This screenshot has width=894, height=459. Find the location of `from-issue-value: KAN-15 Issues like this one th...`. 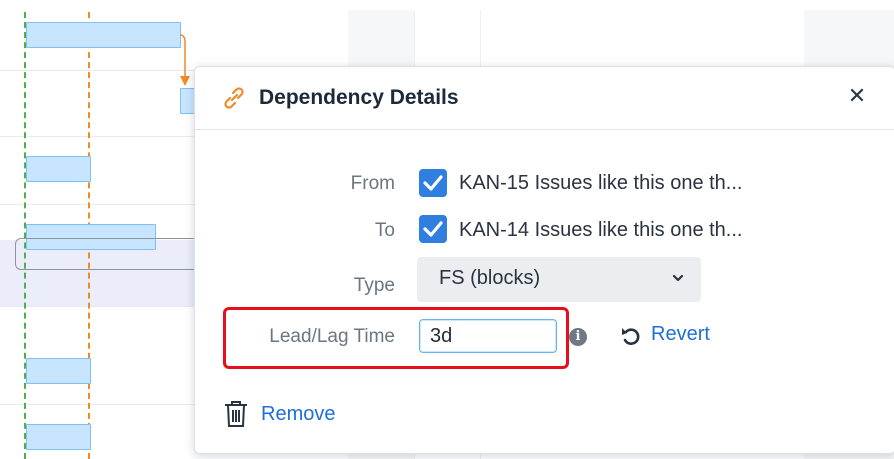

from-issue-value: KAN-15 Issues like this one th... is located at coordinates (601, 183).